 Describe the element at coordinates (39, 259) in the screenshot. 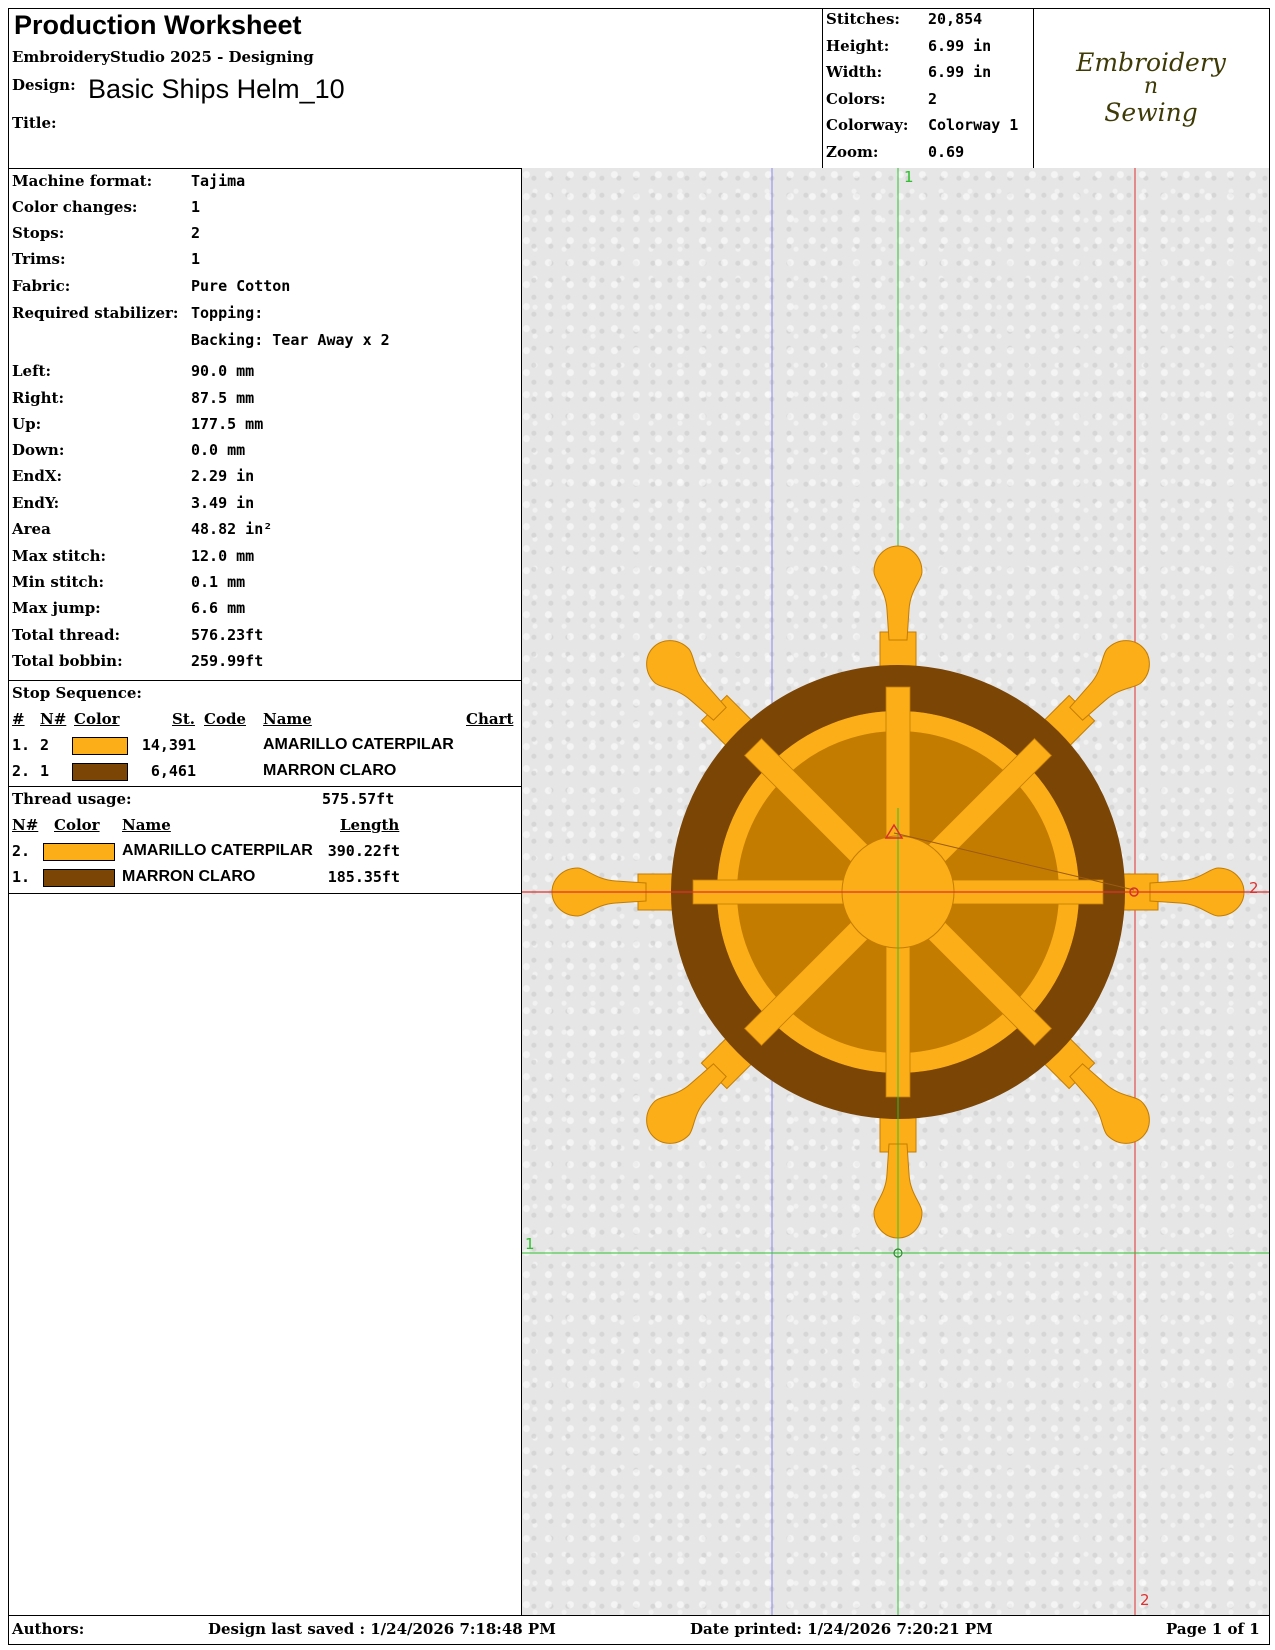

I see `detail-label: Trims:` at that location.